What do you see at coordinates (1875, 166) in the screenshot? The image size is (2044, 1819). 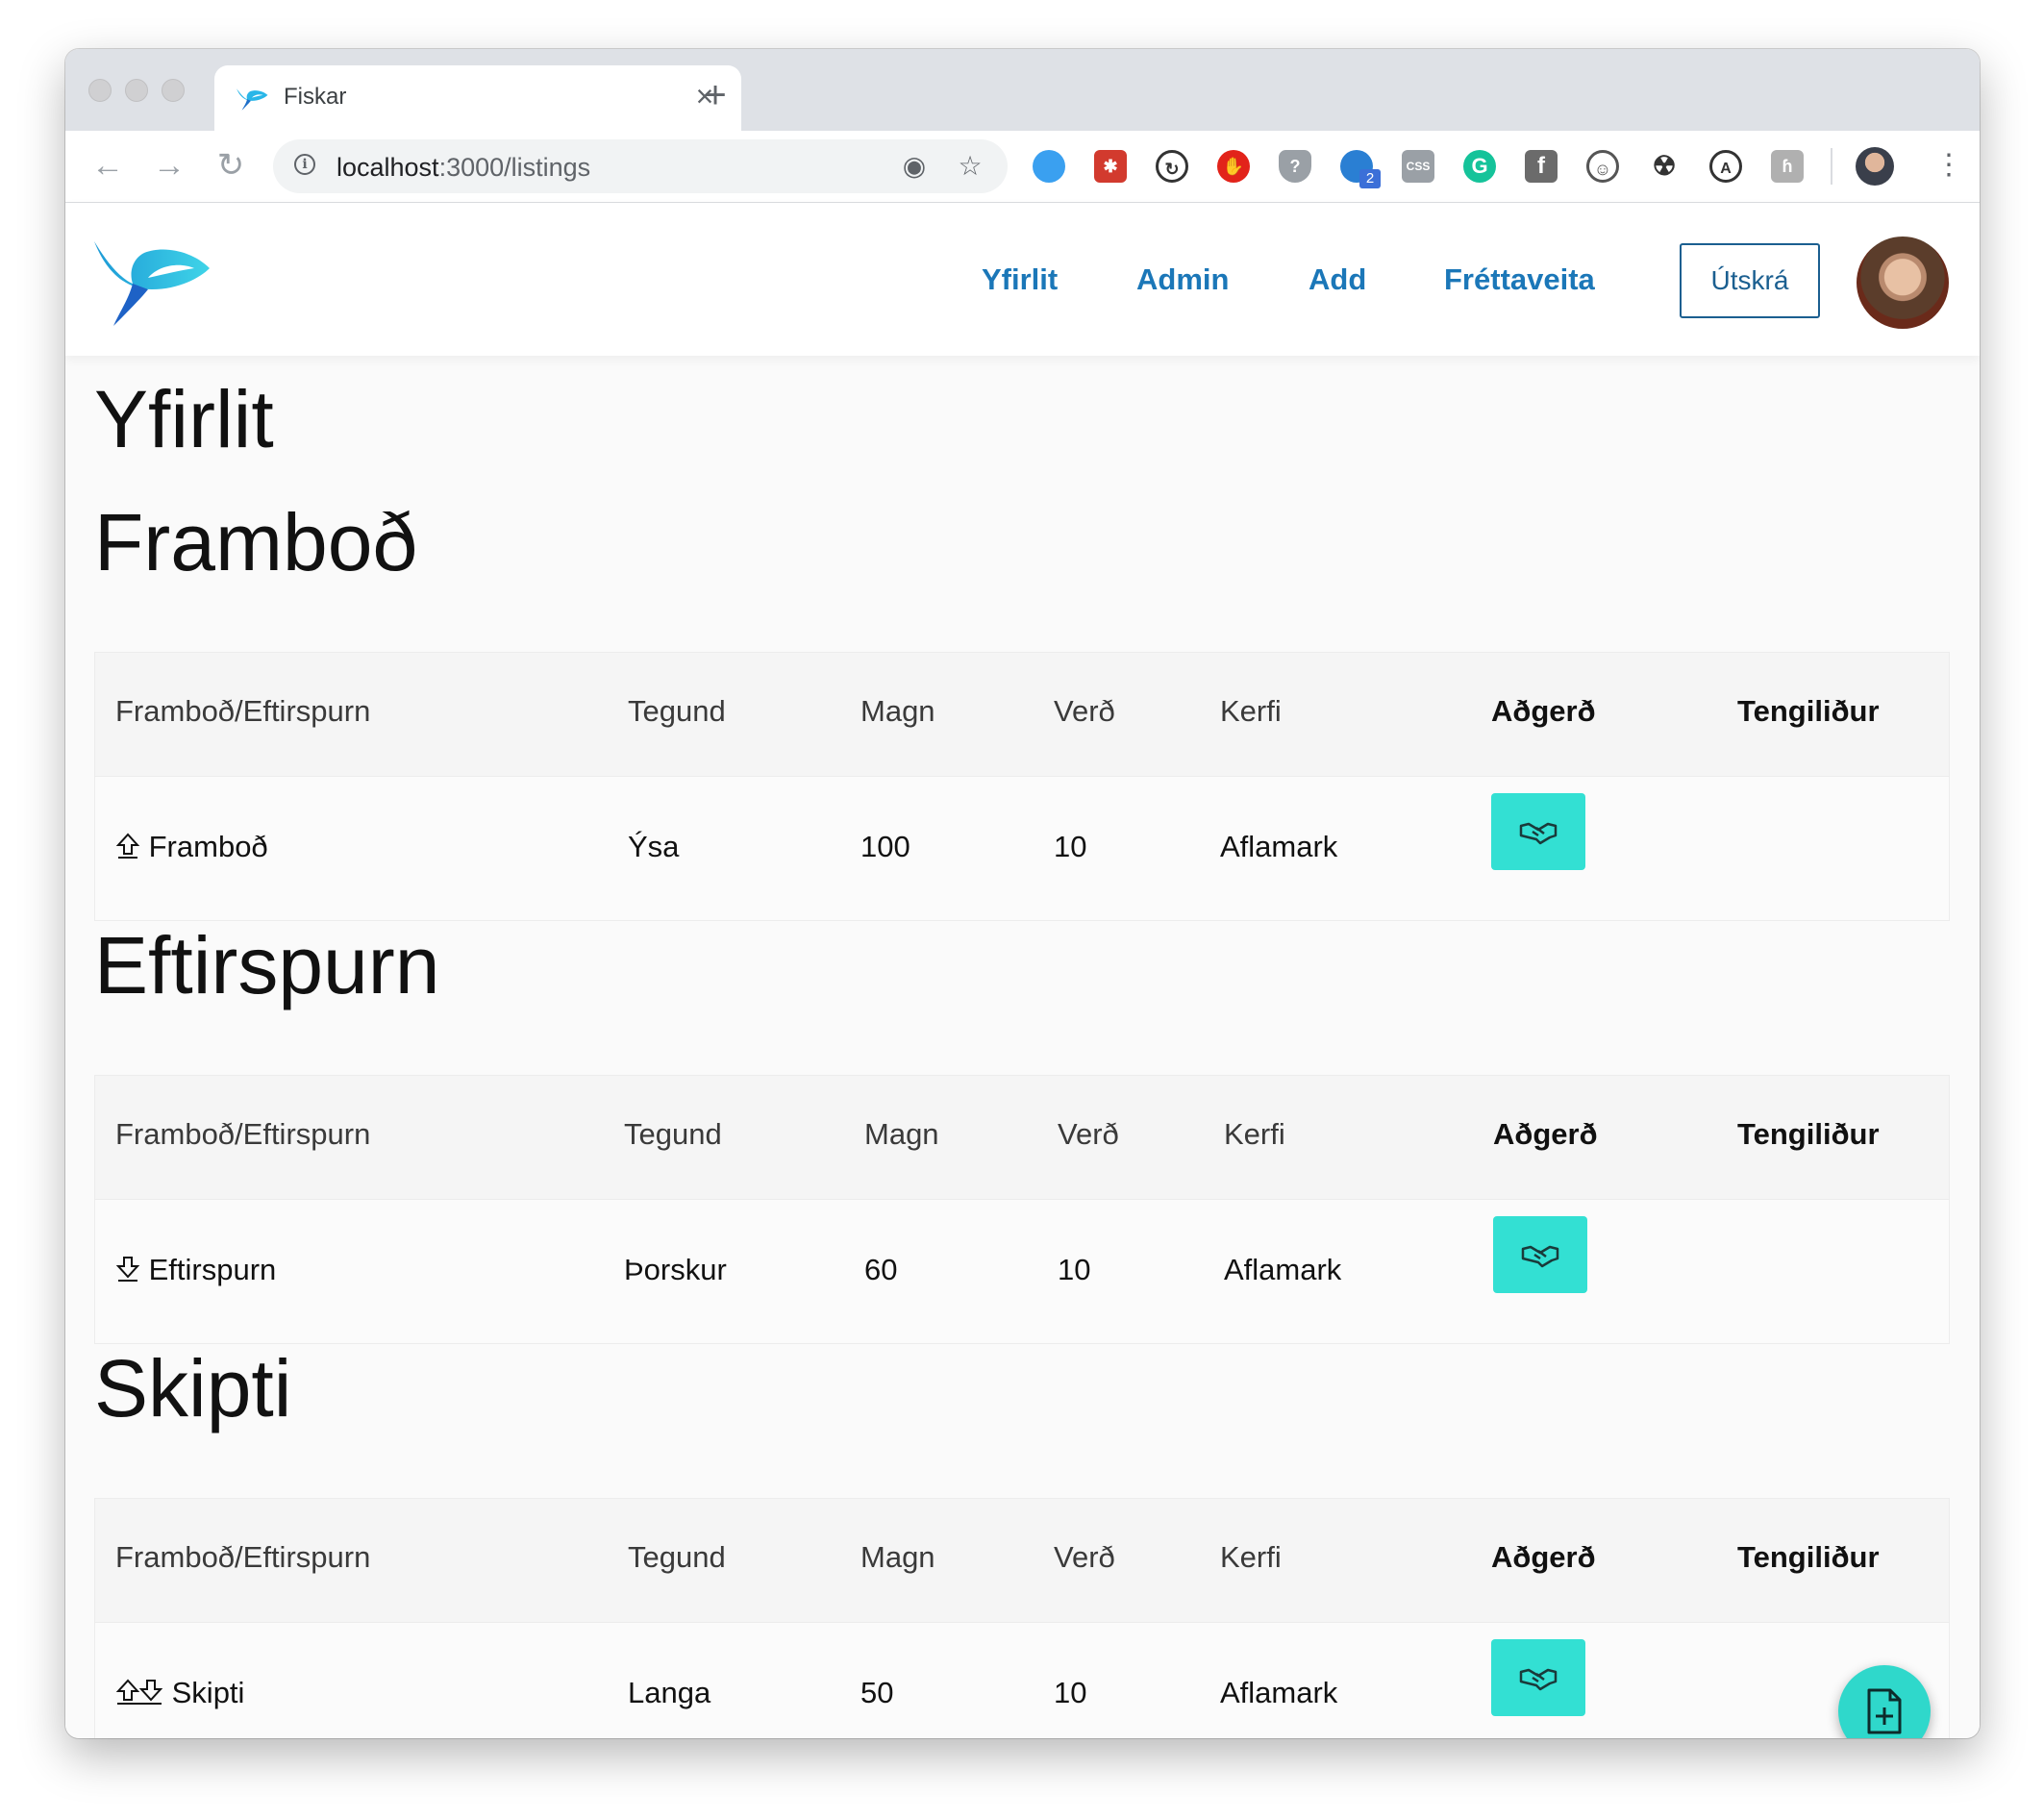 I see `profile-avatar-icon` at bounding box center [1875, 166].